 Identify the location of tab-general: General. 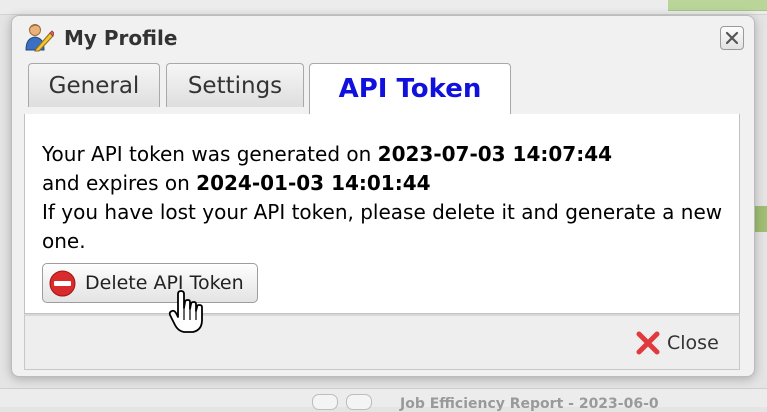
(94, 85).